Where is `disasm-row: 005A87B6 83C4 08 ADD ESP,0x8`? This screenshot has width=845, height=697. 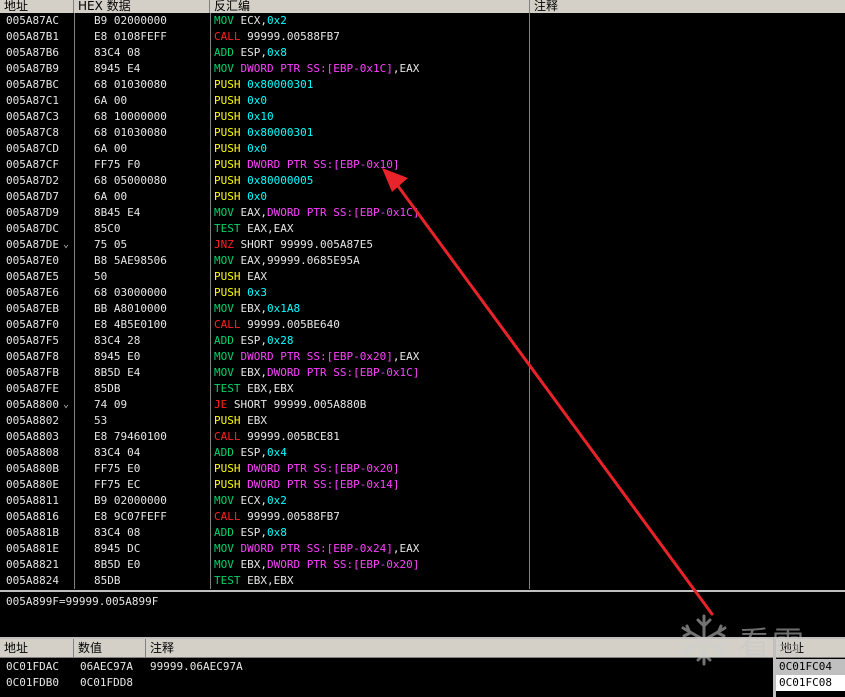 disasm-row: 005A87B6 83C4 08 ADD ESP,0x8 is located at coordinates (422, 53).